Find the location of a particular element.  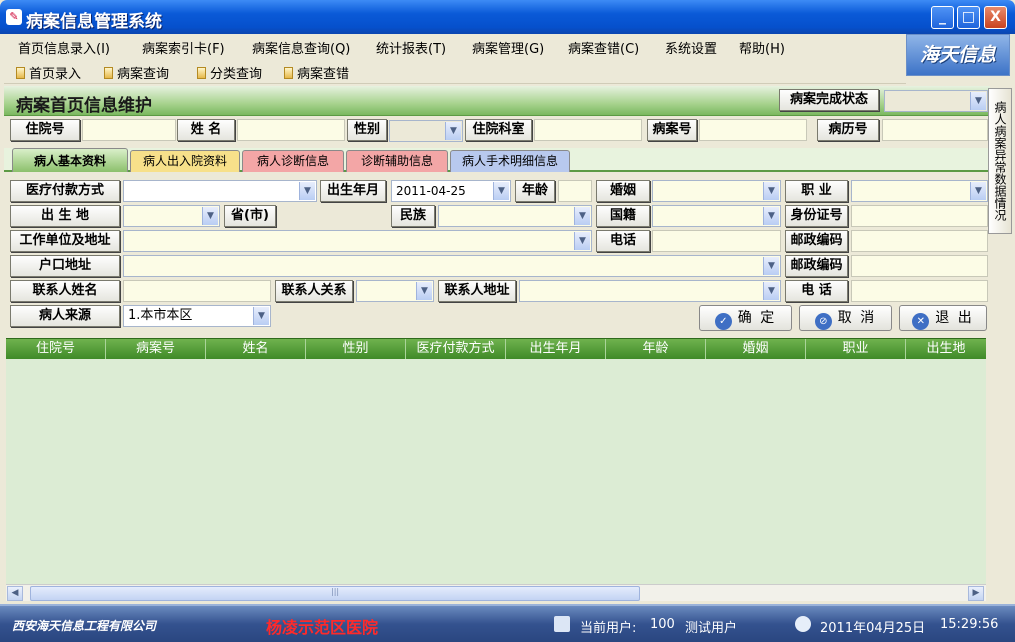

confirm-button: ✓ 确 定 is located at coordinates (745, 318).